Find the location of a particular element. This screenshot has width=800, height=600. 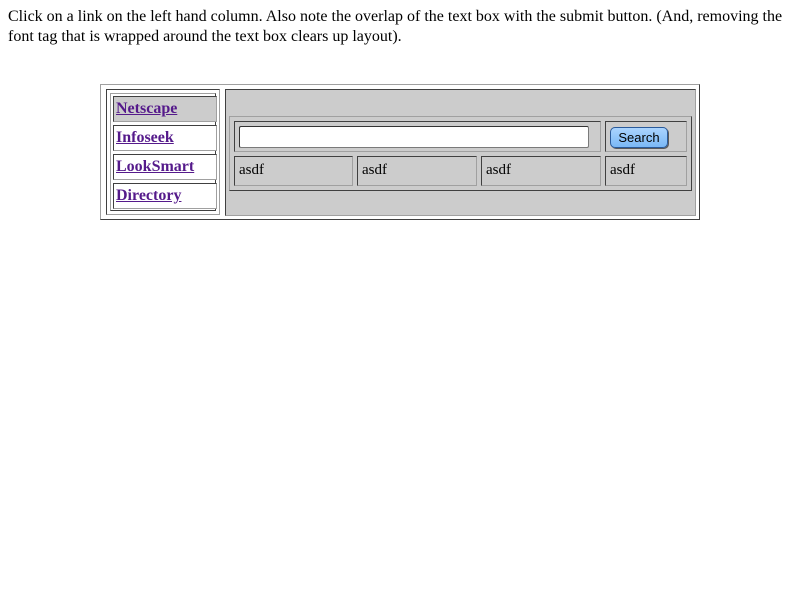

search-input-cell is located at coordinates (417, 136).